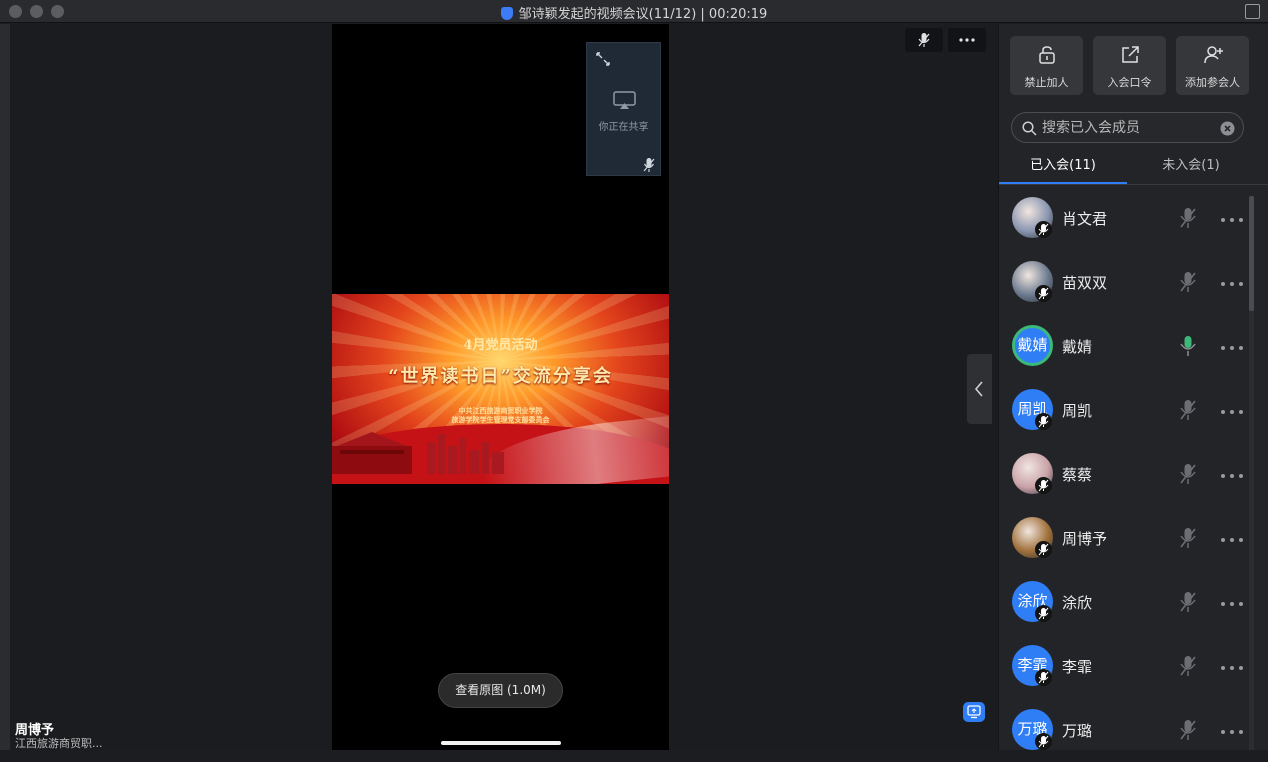  Describe the element at coordinates (1077, 411) in the screenshot. I see `member-name: 周凯` at that location.